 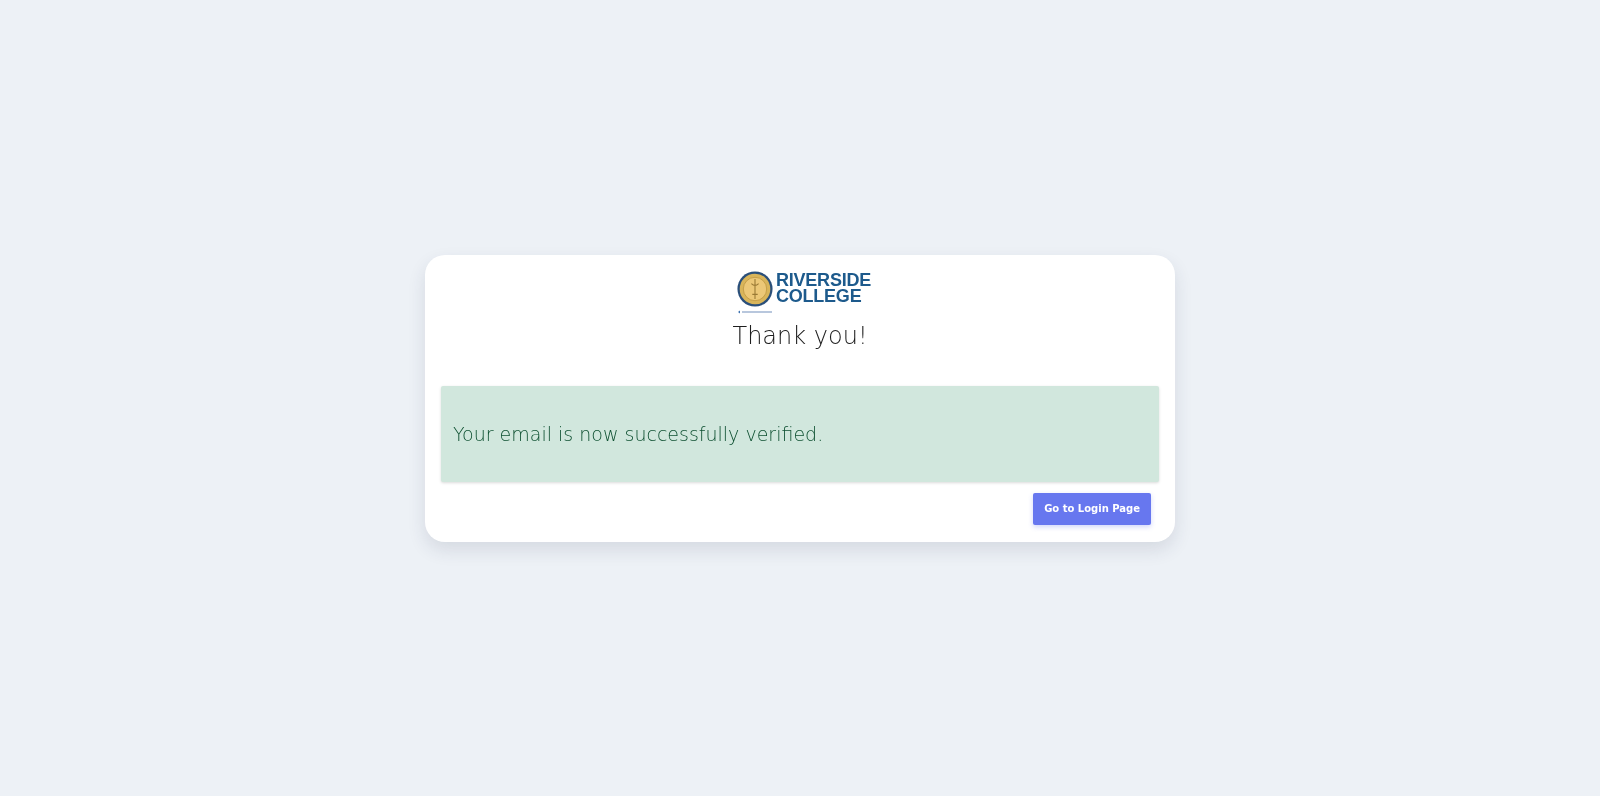 What do you see at coordinates (1092, 508) in the screenshot?
I see `login-page-button: Go to Login Page` at bounding box center [1092, 508].